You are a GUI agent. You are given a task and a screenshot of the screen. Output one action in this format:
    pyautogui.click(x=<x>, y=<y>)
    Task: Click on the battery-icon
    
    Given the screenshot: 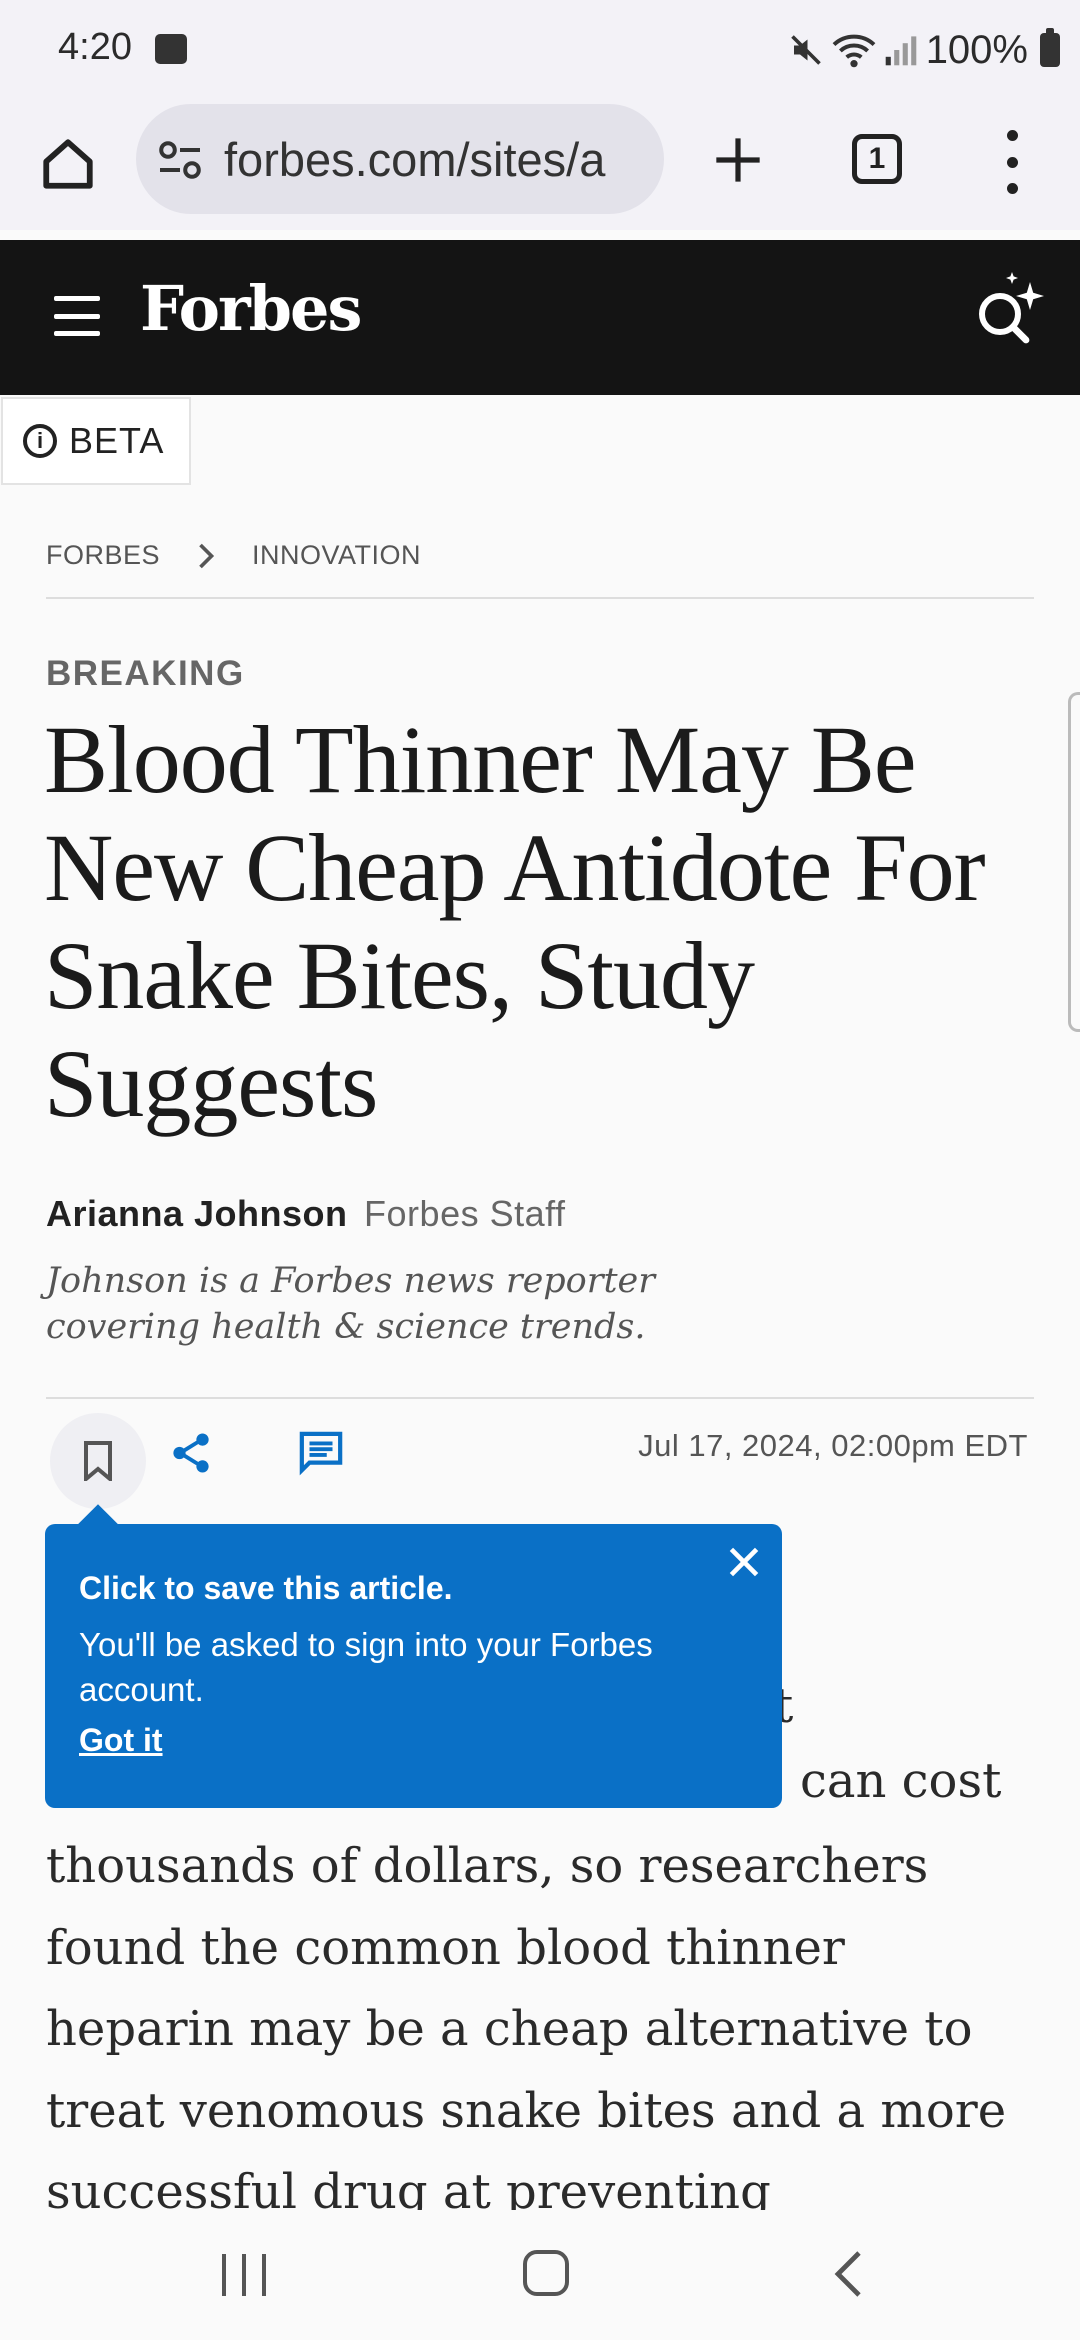 What is the action you would take?
    pyautogui.click(x=1050, y=47)
    